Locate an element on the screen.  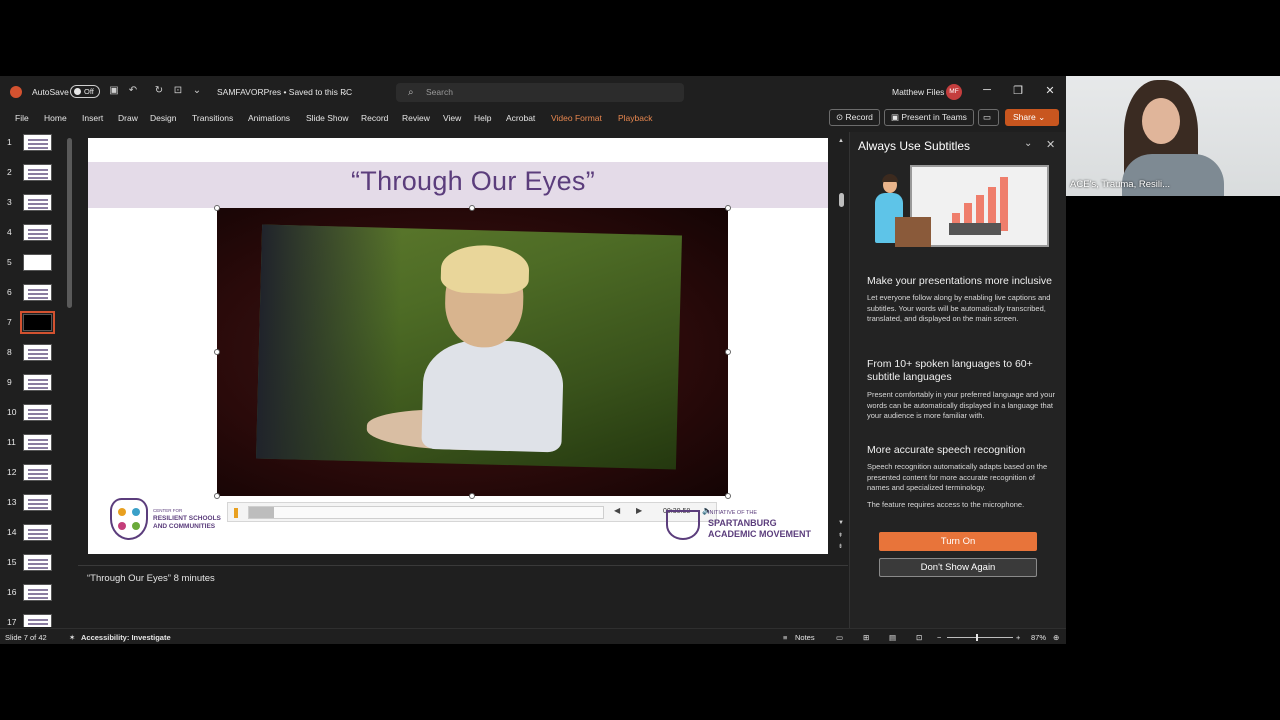
slide-thumbnail: 2 is located at coordinates (35, 177).